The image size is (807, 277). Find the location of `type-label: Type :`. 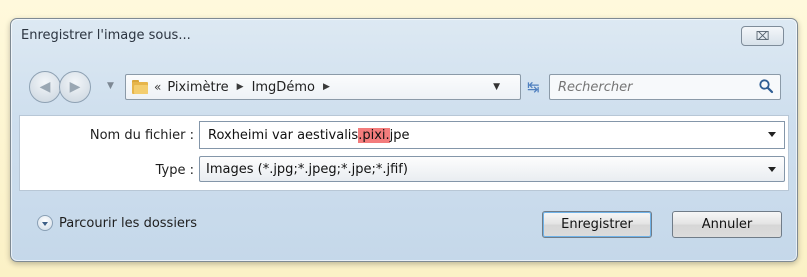

type-label: Type : is located at coordinates (174, 170).